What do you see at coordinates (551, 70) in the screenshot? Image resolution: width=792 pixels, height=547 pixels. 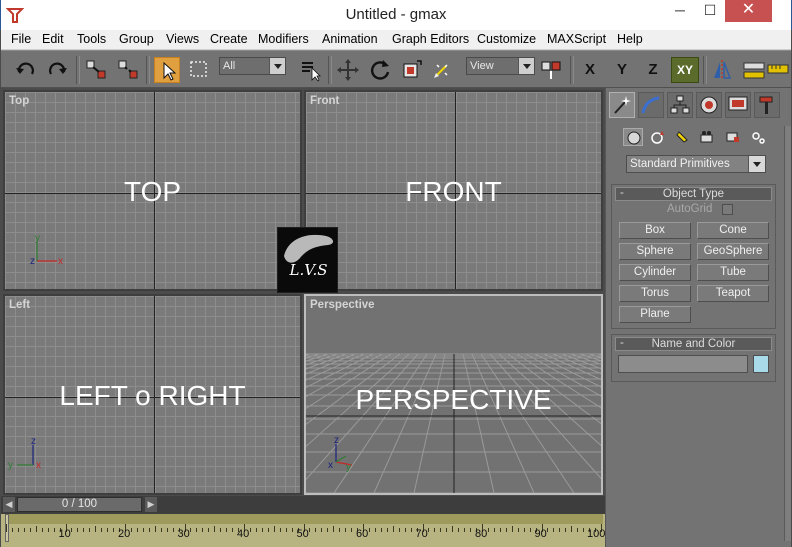 I see `pivot-point-button` at bounding box center [551, 70].